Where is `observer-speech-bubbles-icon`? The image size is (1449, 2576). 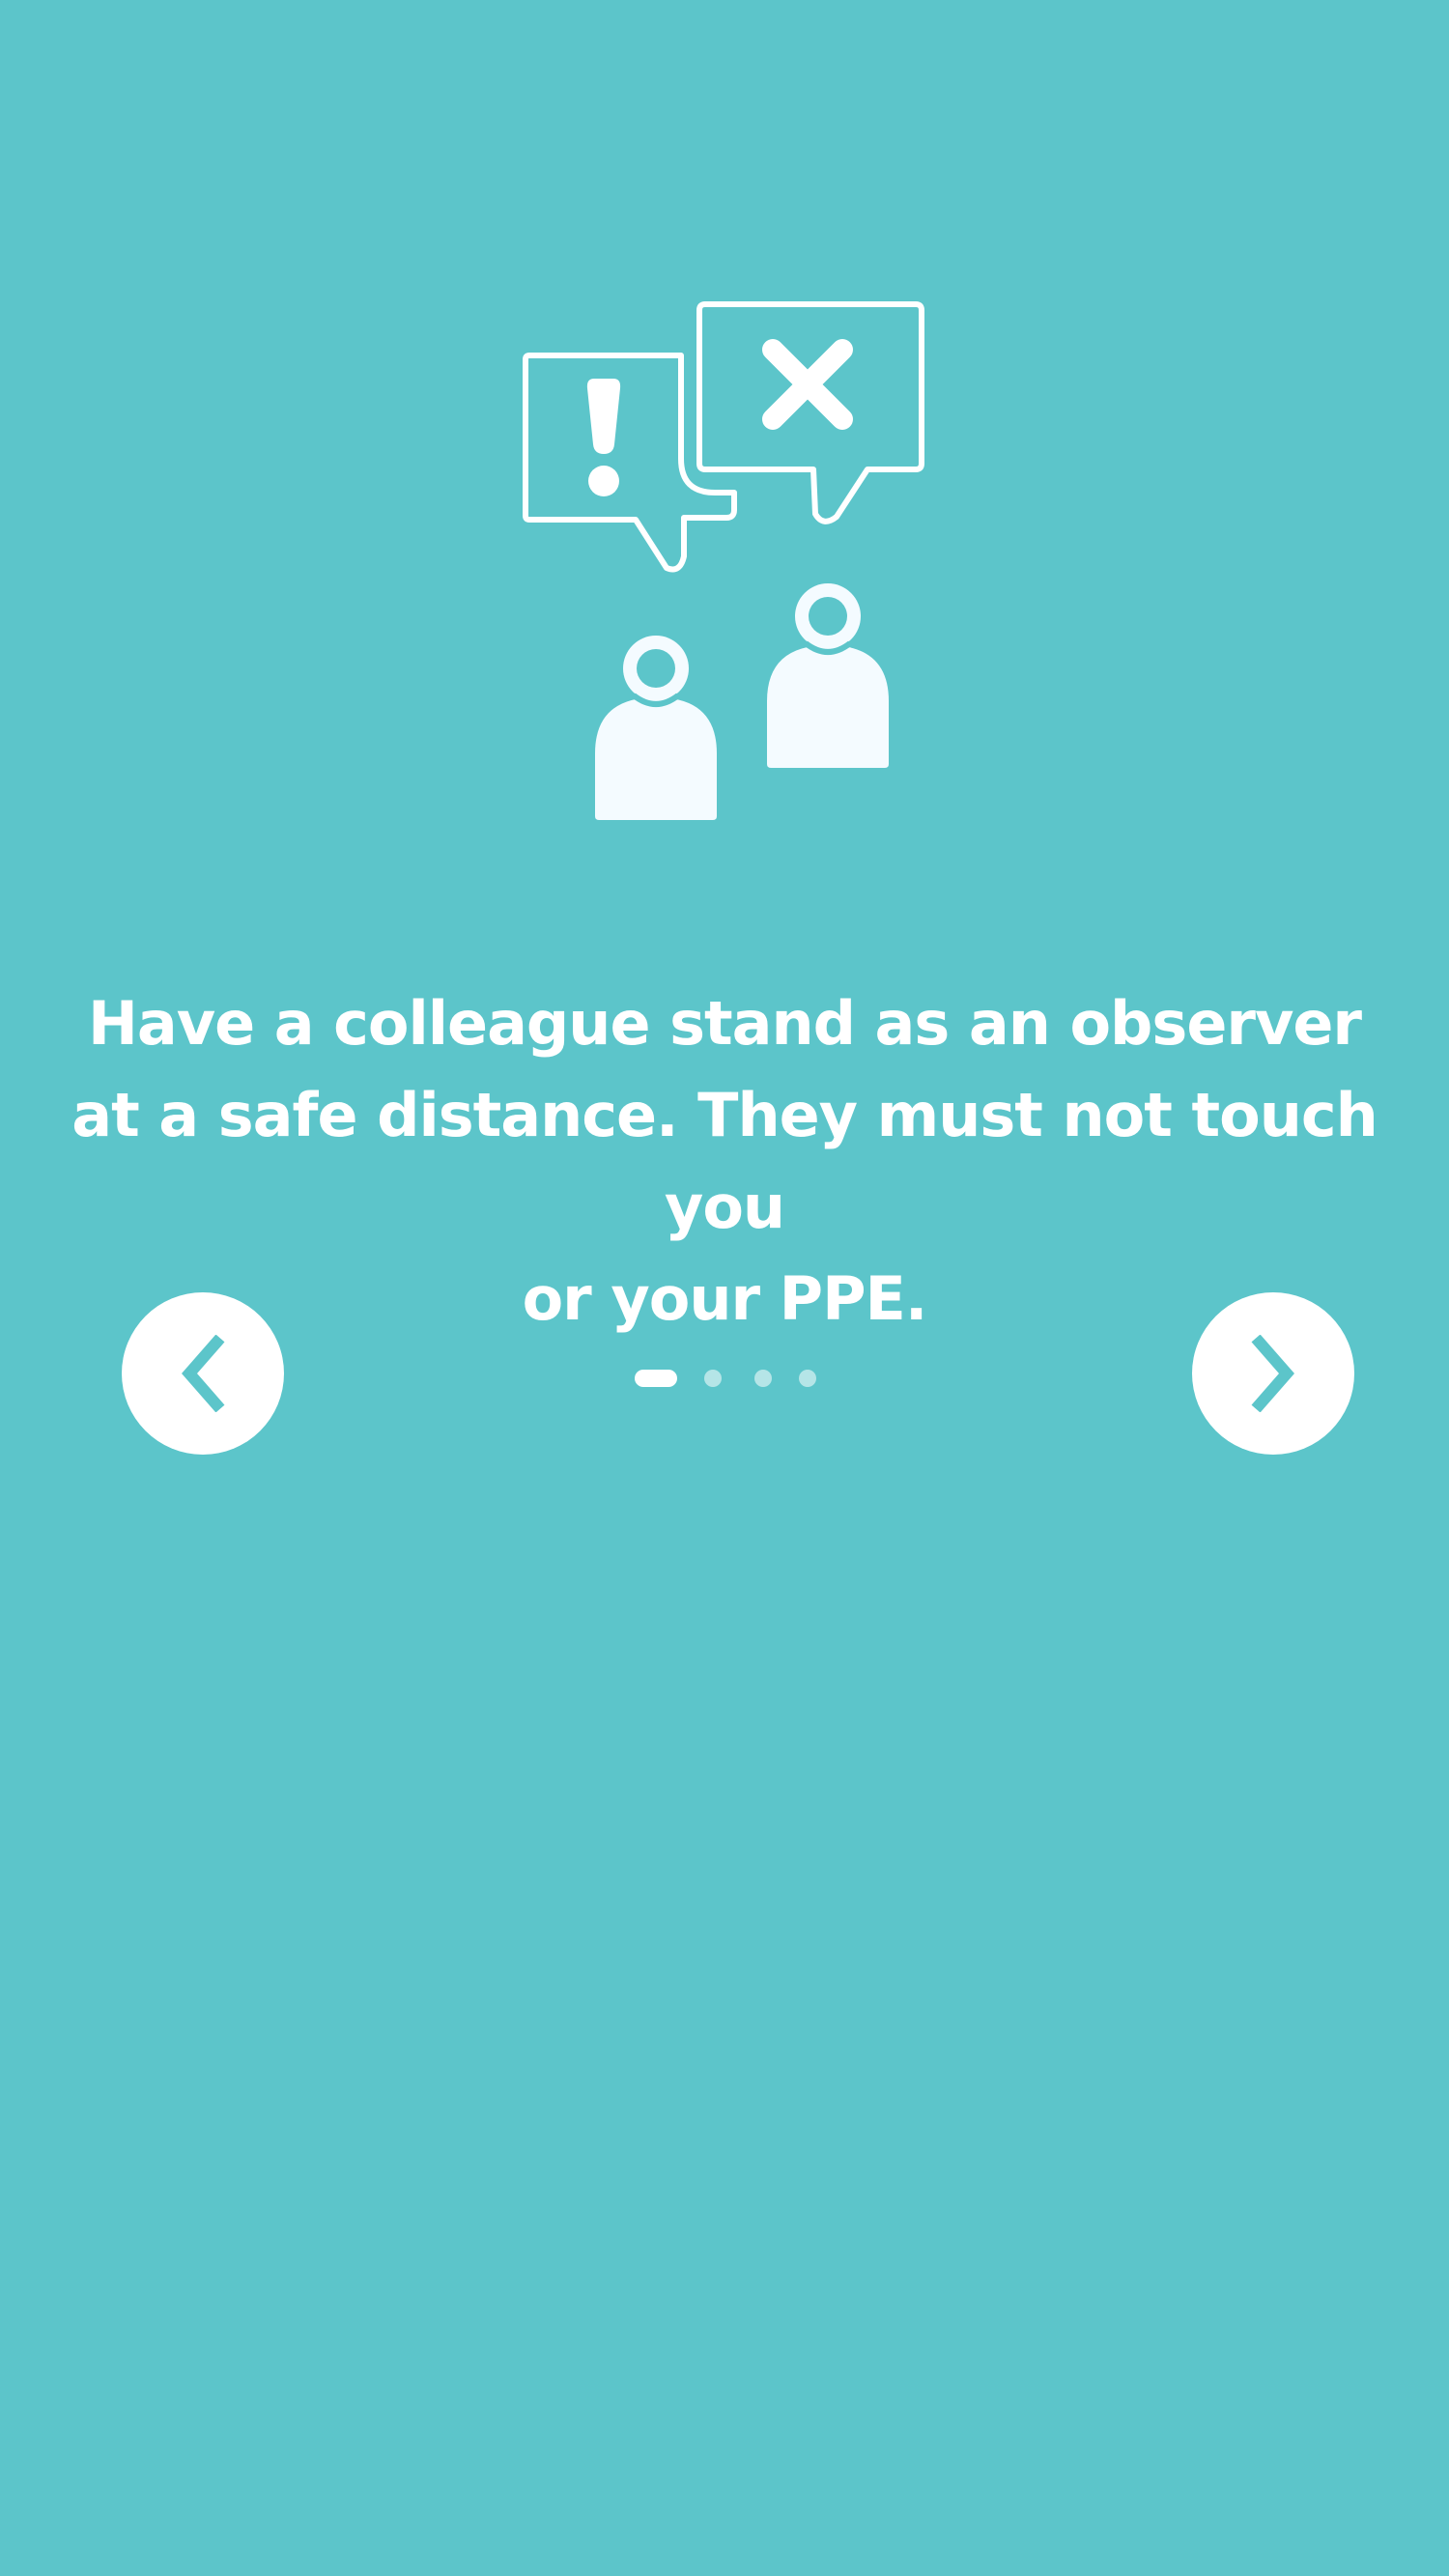
observer-speech-bubbles-icon is located at coordinates (723, 560).